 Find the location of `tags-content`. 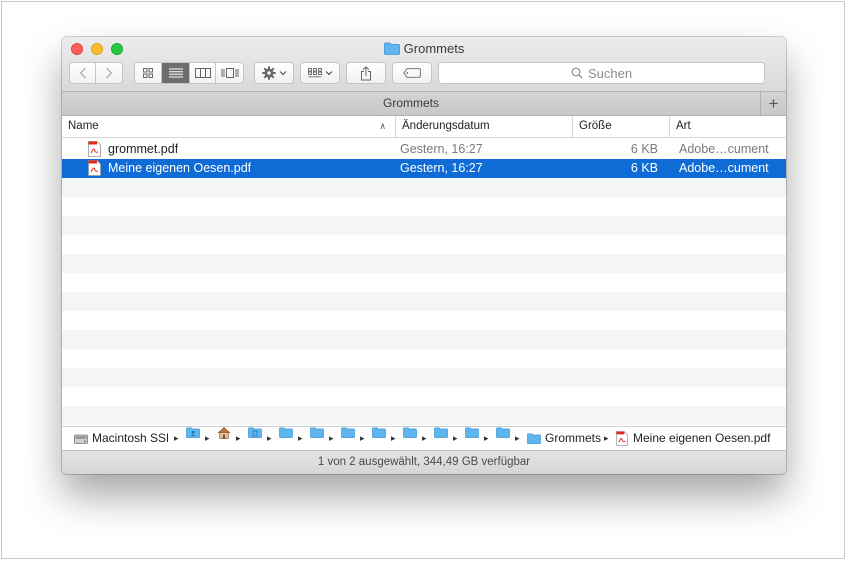

tags-content is located at coordinates (412, 73).